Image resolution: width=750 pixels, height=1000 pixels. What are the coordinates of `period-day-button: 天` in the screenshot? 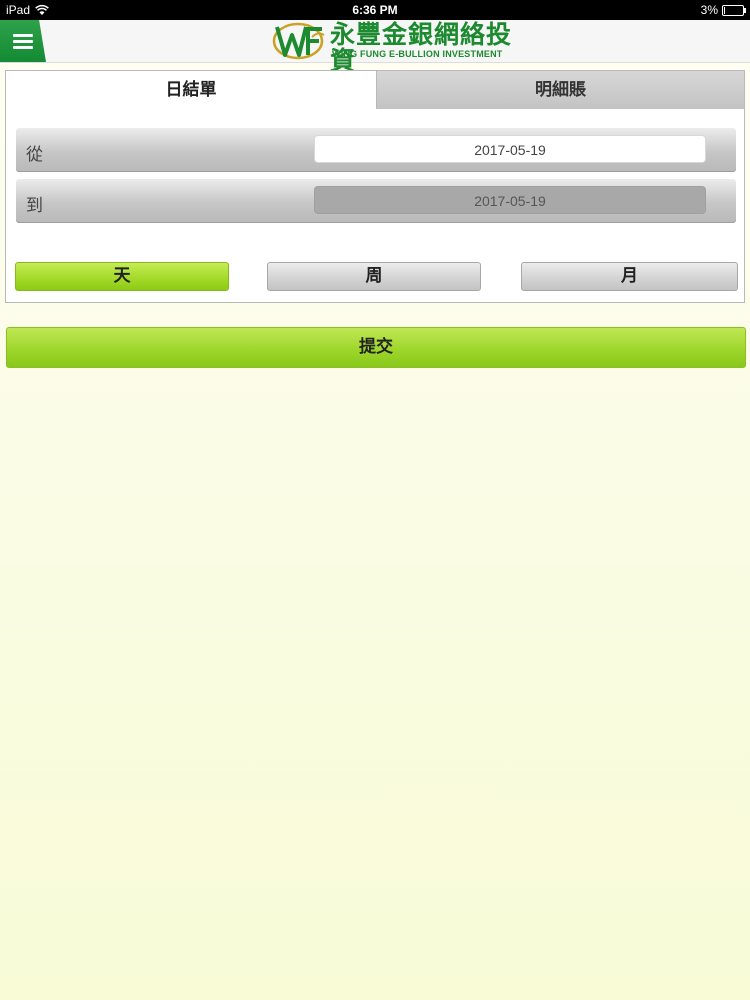 It's located at (122, 276).